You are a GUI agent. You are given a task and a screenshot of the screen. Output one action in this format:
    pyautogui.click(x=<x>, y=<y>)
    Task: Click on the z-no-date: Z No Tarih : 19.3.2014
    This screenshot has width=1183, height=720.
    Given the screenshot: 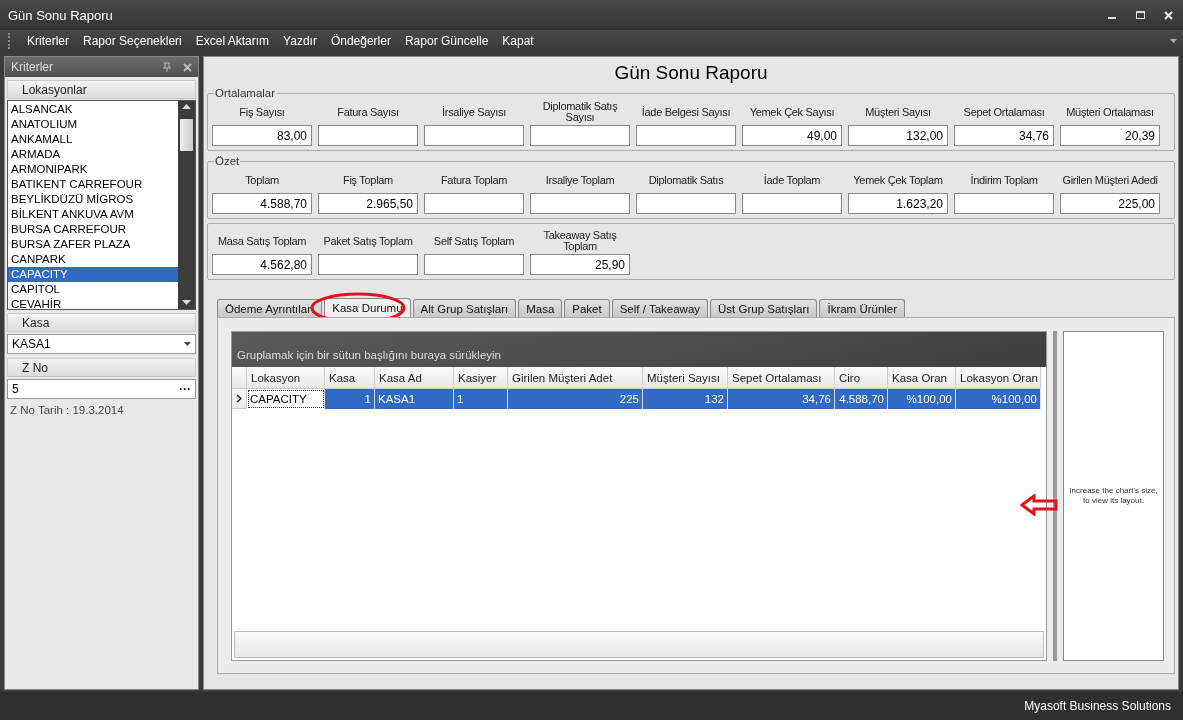 What is the action you would take?
    pyautogui.click(x=67, y=410)
    